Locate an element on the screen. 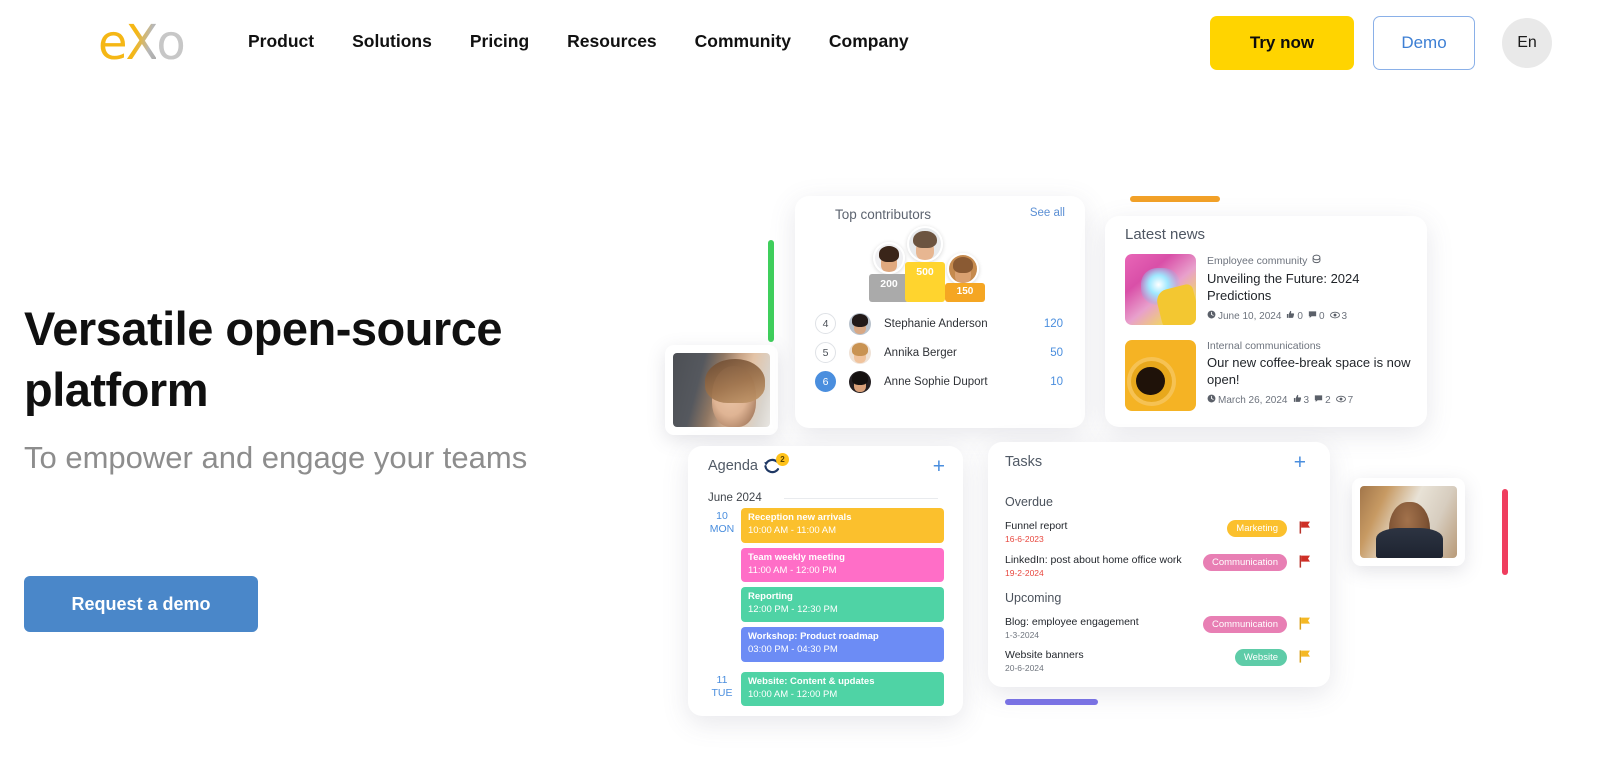 Image resolution: width=1600 pixels, height=761 pixels. try-now-button: Try now is located at coordinates (1282, 43).